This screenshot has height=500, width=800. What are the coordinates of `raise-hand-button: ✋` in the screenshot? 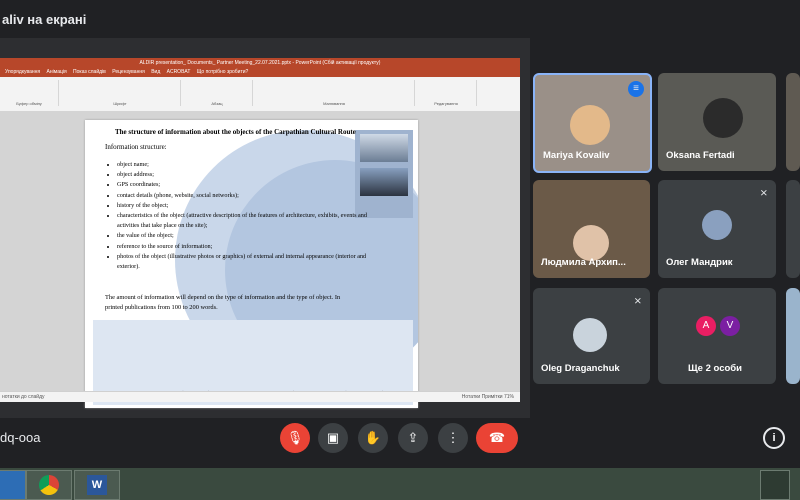 It's located at (373, 438).